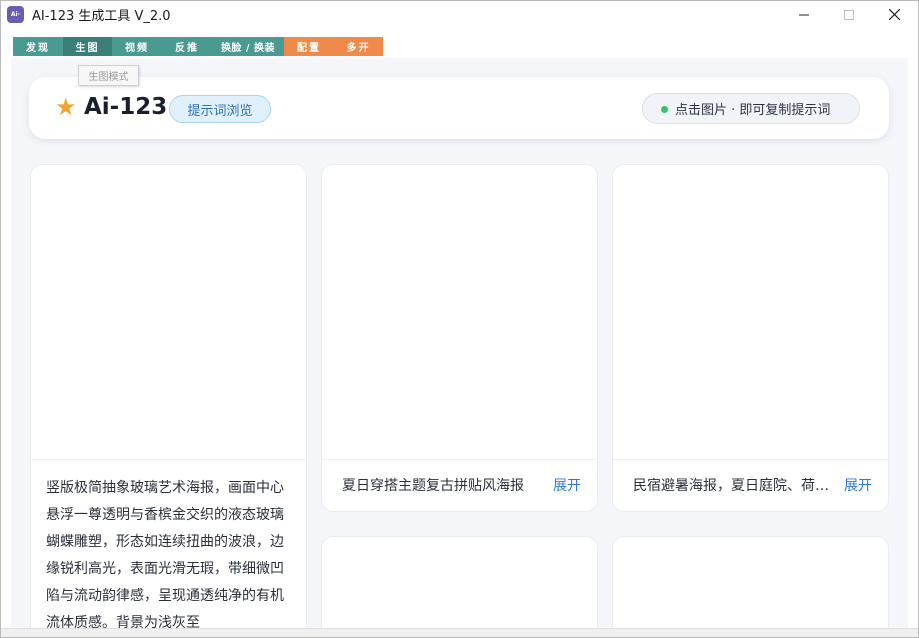 This screenshot has height=638, width=919. What do you see at coordinates (358, 46) in the screenshot?
I see `menu-multi-instance: 多开` at bounding box center [358, 46].